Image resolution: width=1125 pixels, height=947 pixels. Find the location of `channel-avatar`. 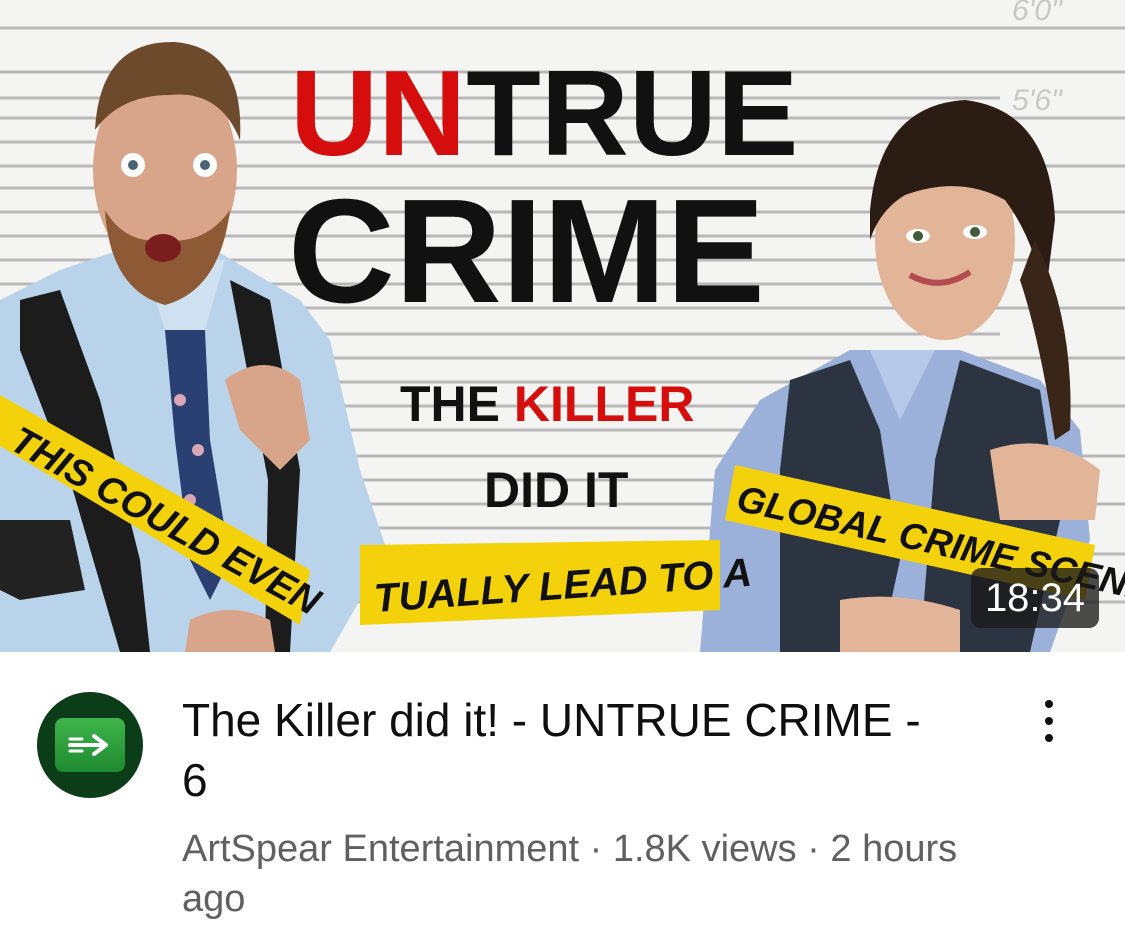

channel-avatar is located at coordinates (90, 745).